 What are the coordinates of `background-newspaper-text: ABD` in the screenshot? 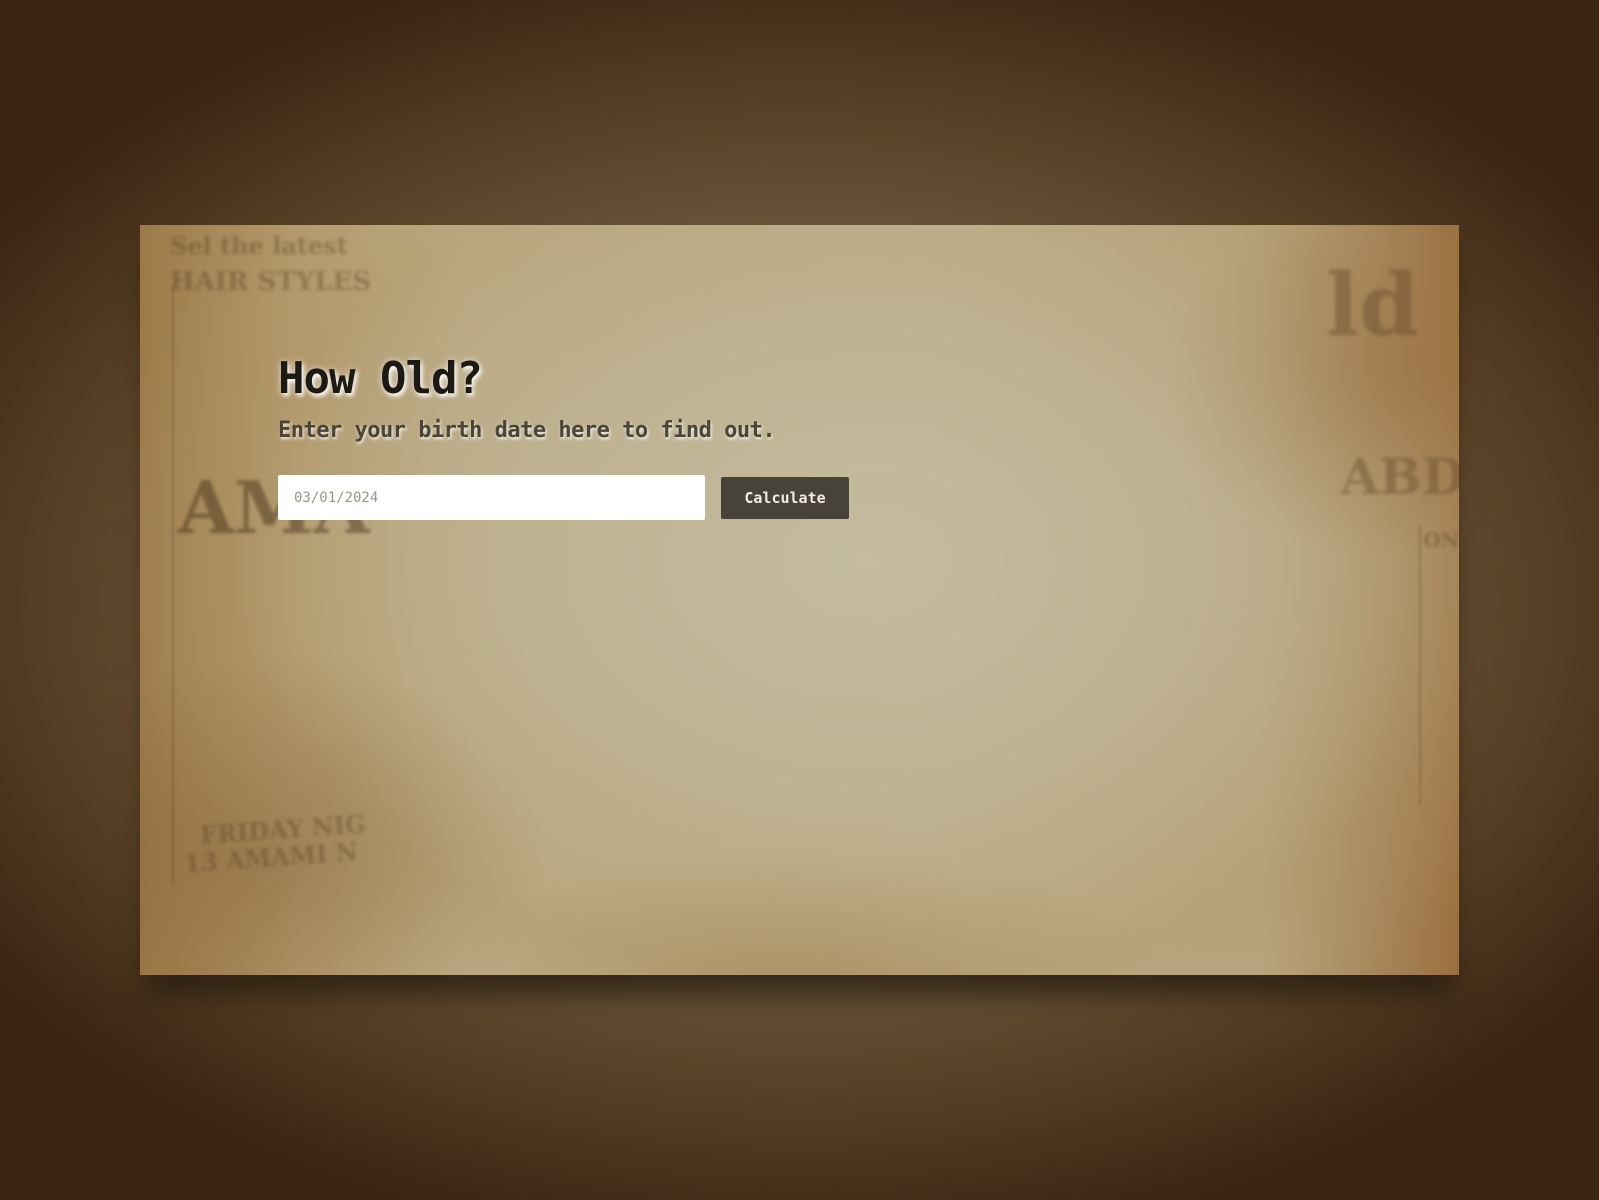 It's located at (1399, 476).